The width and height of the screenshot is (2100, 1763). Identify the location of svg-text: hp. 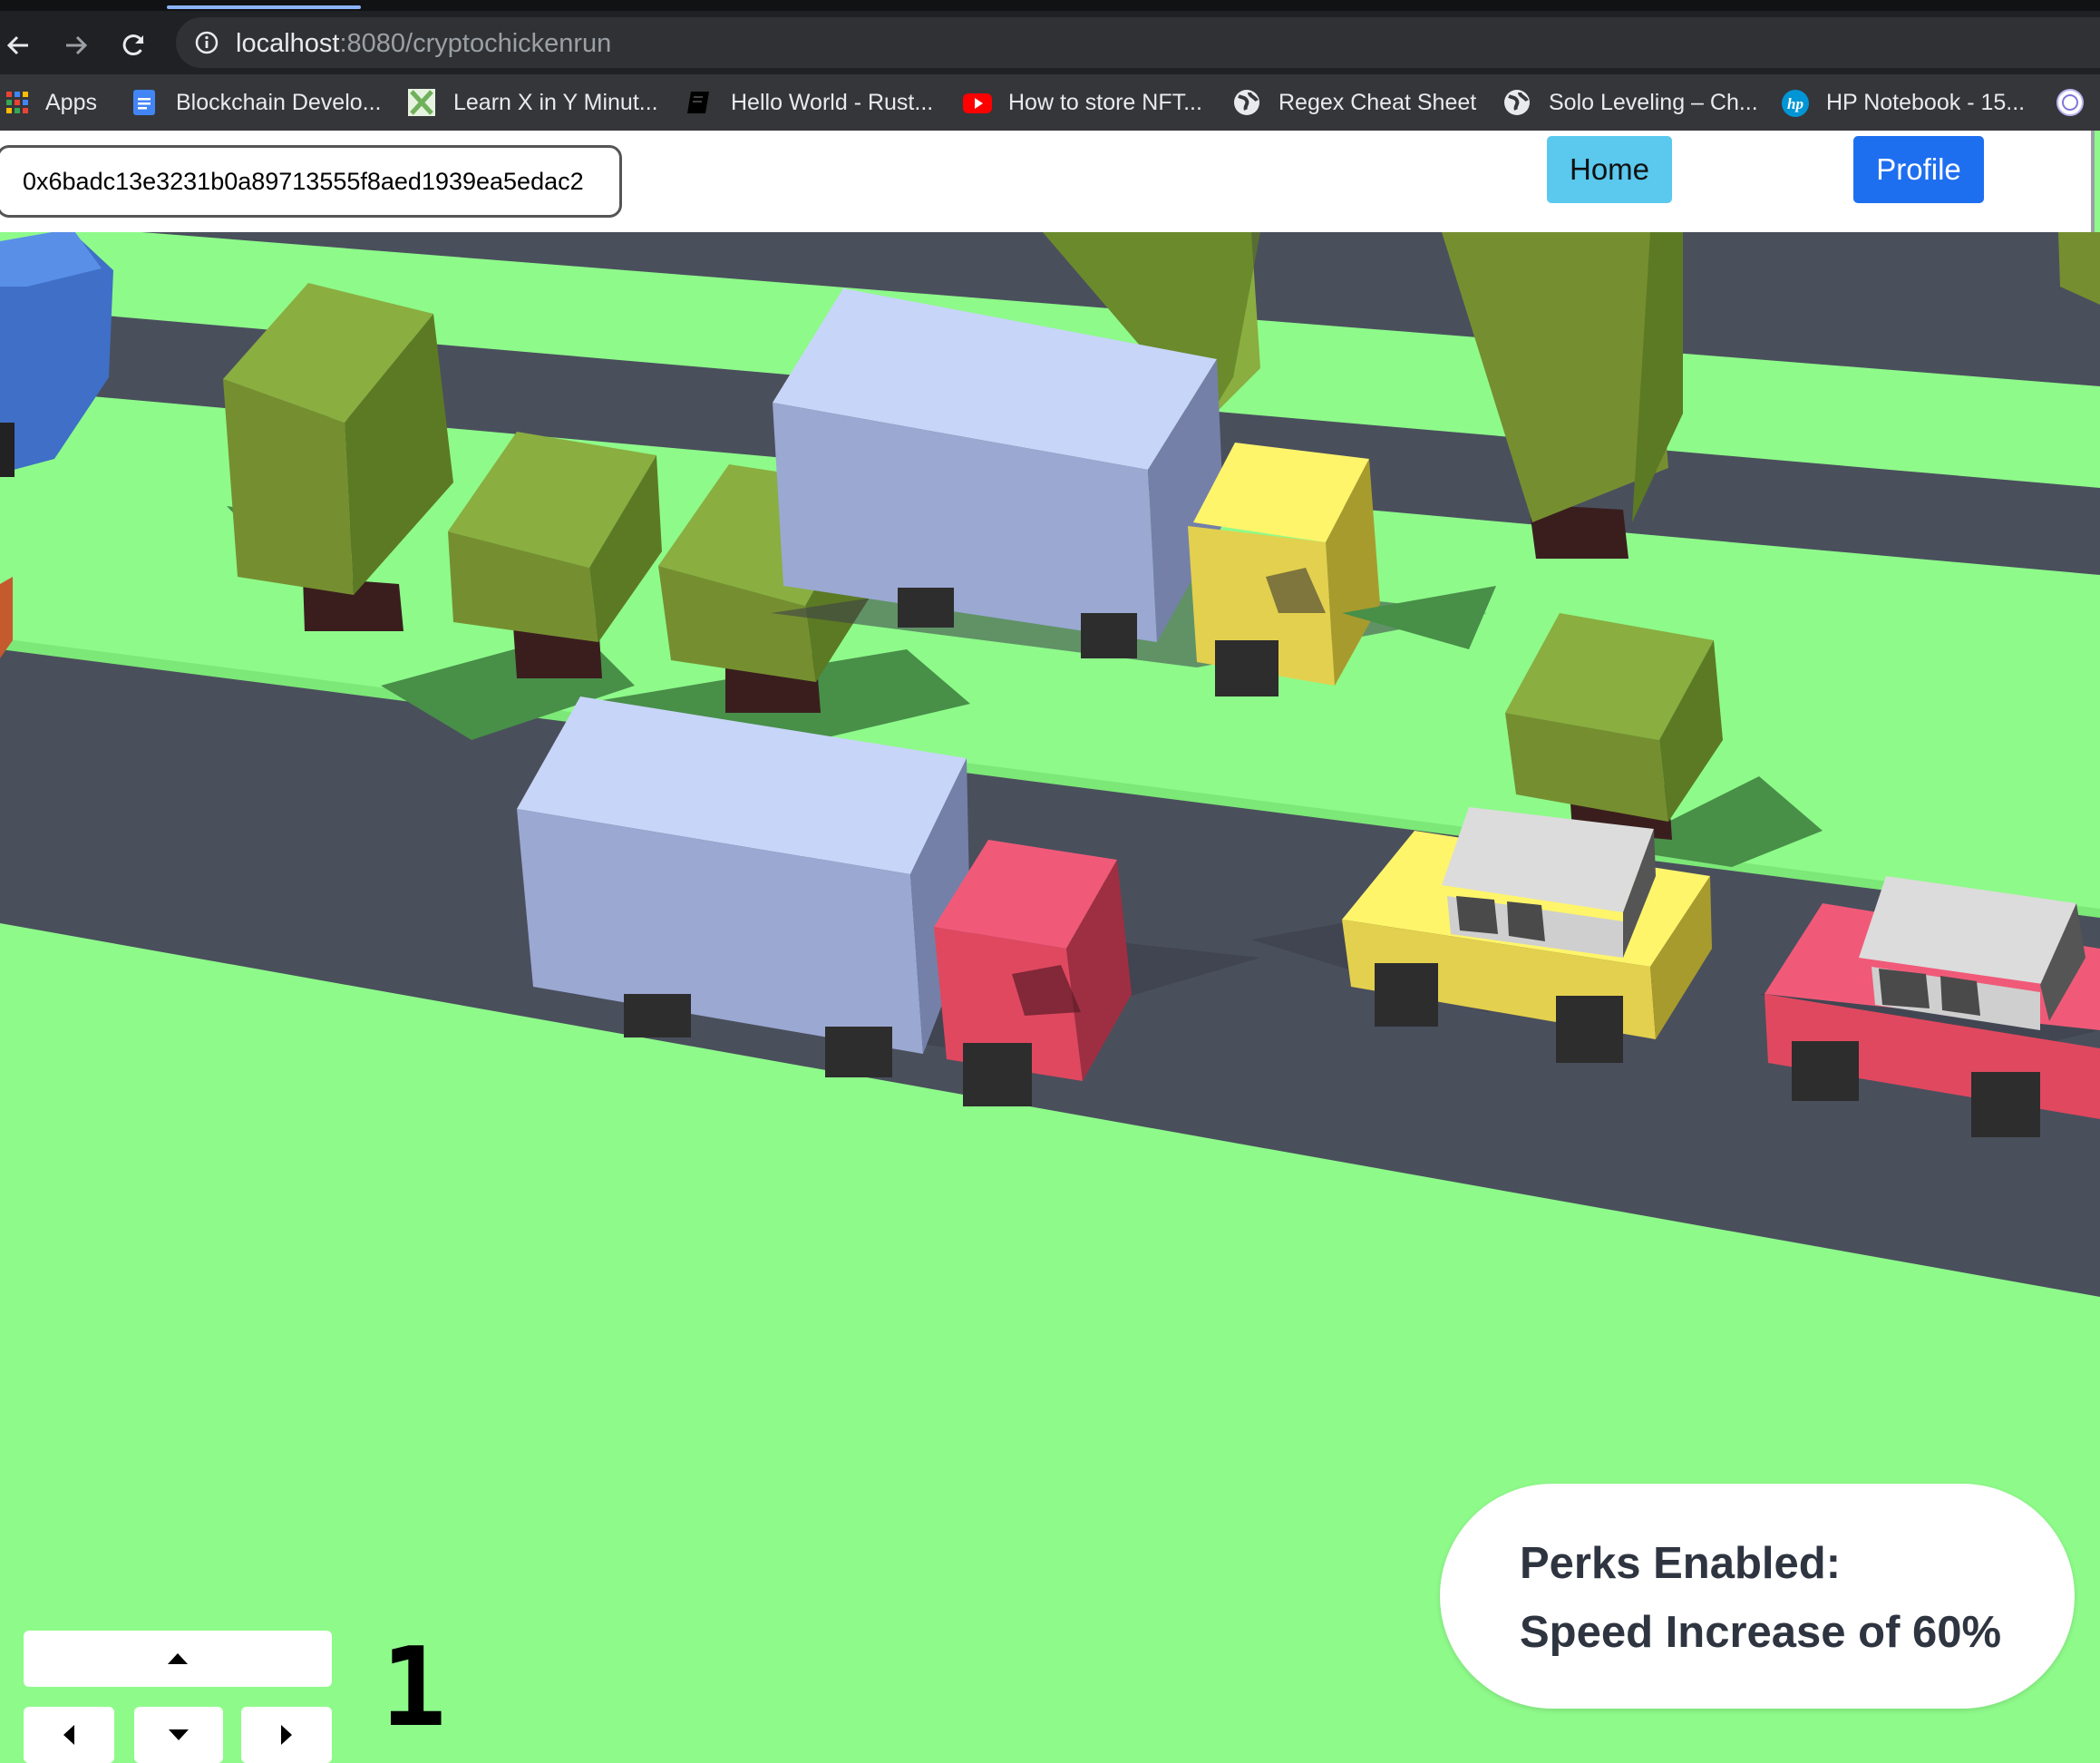
(1795, 103).